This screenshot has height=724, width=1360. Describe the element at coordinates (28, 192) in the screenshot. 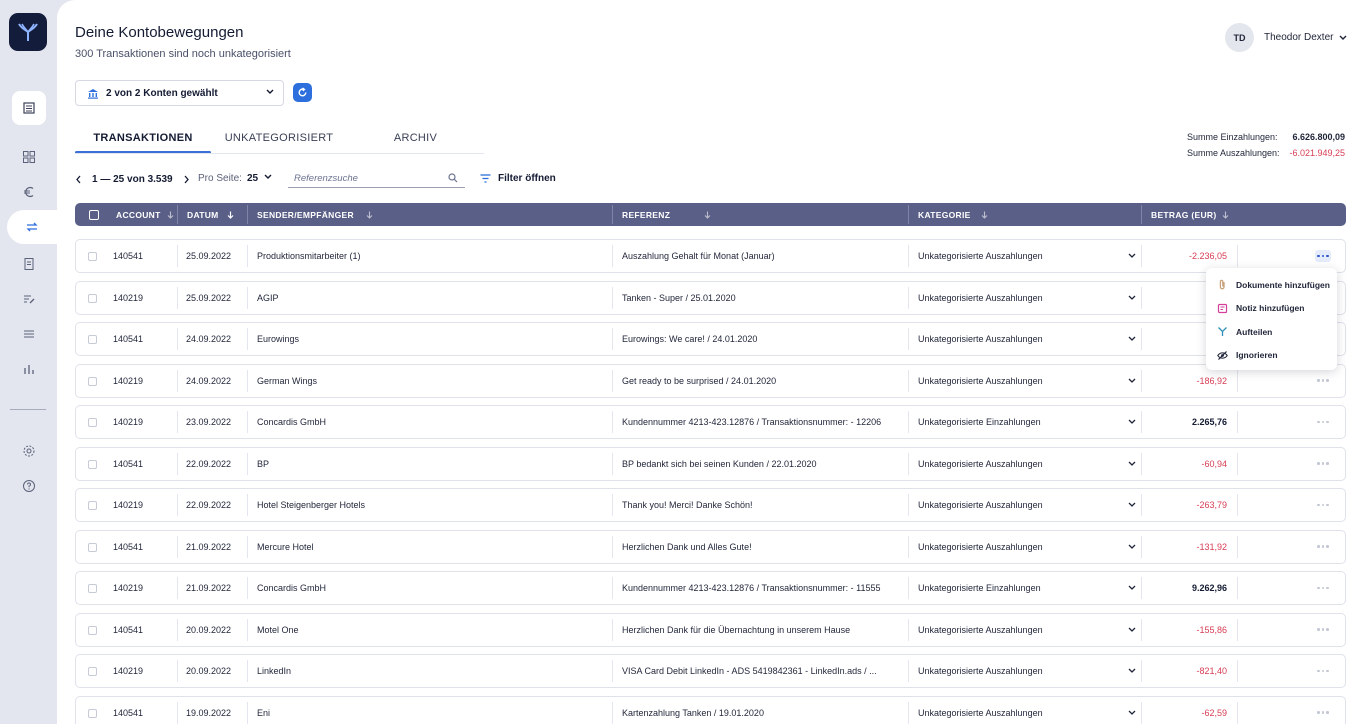

I see `nav-item-finance` at that location.